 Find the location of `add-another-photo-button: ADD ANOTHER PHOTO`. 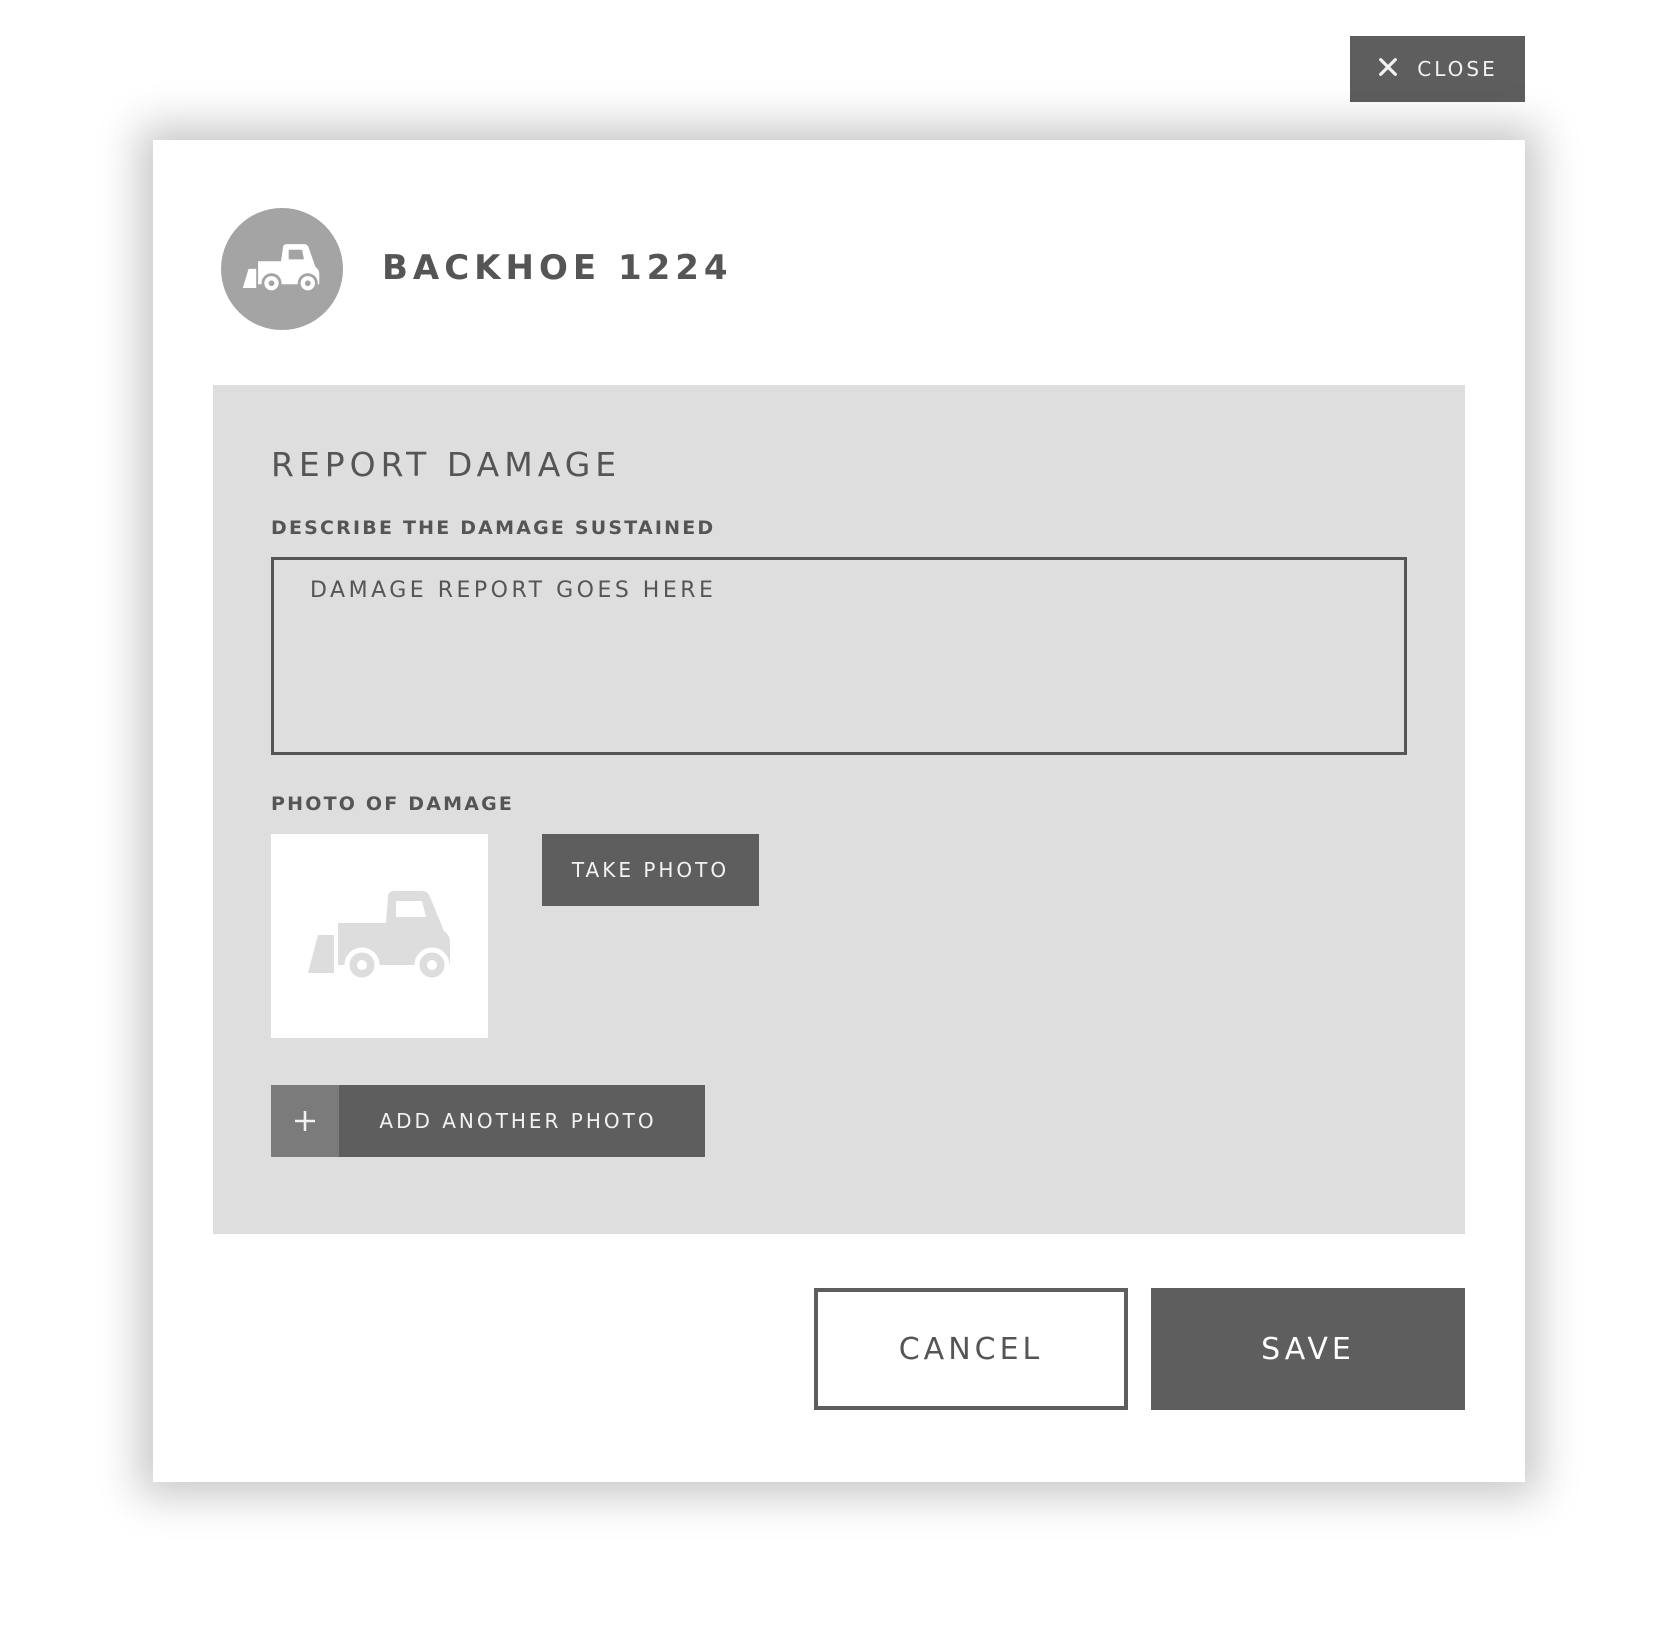

add-another-photo-button: ADD ANOTHER PHOTO is located at coordinates (488, 1121).